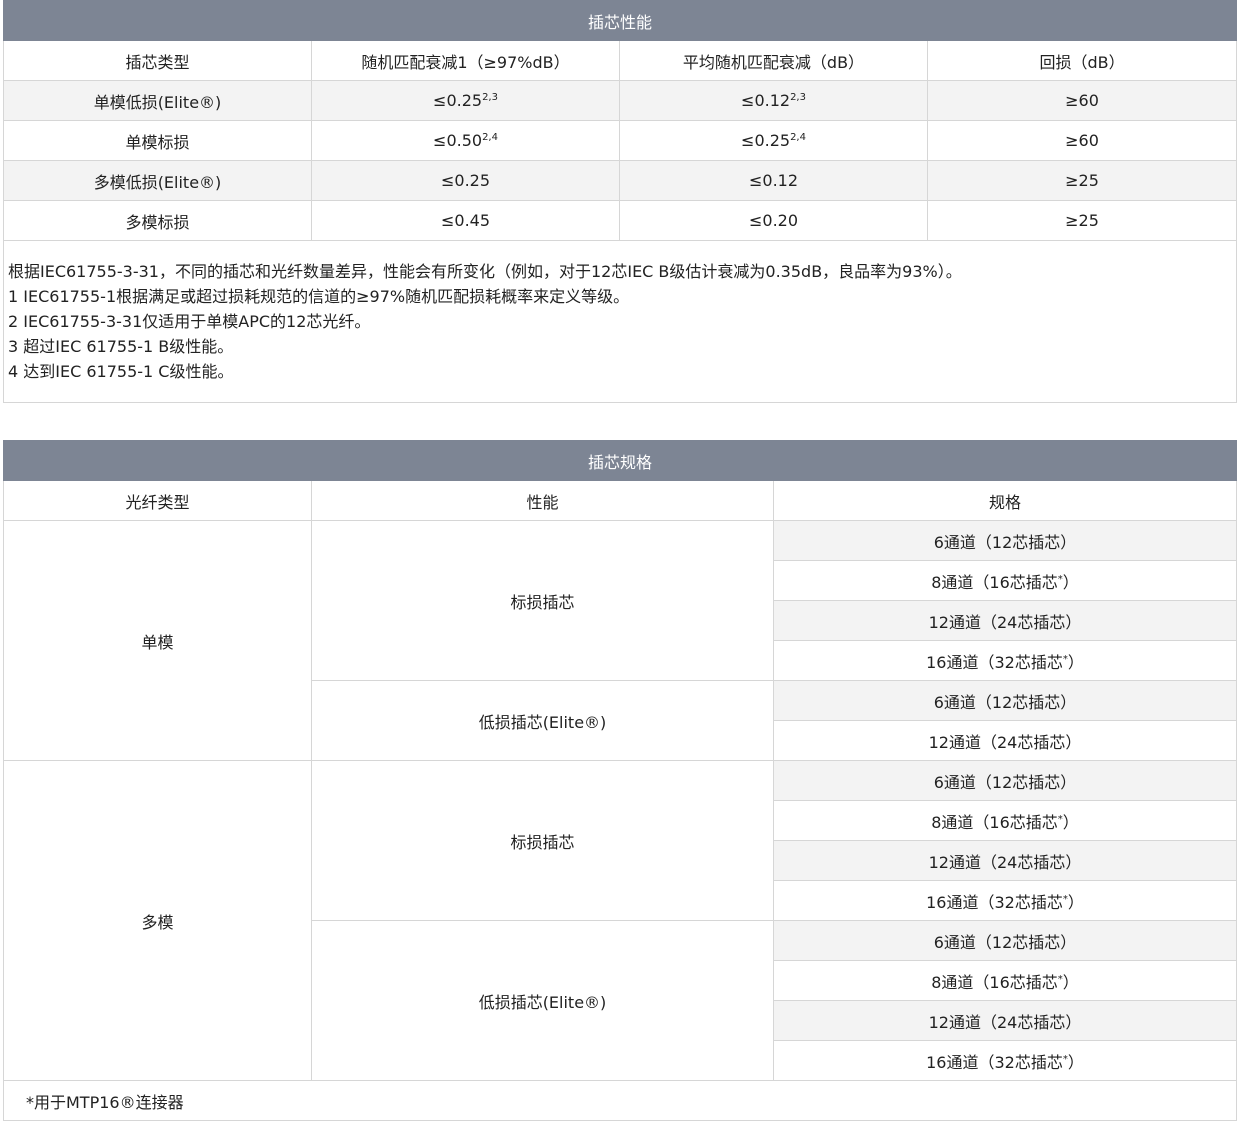 The height and width of the screenshot is (1122, 1240). What do you see at coordinates (773, 60) in the screenshot?
I see `column-header: 平均随机匹配衰减（dB）` at bounding box center [773, 60].